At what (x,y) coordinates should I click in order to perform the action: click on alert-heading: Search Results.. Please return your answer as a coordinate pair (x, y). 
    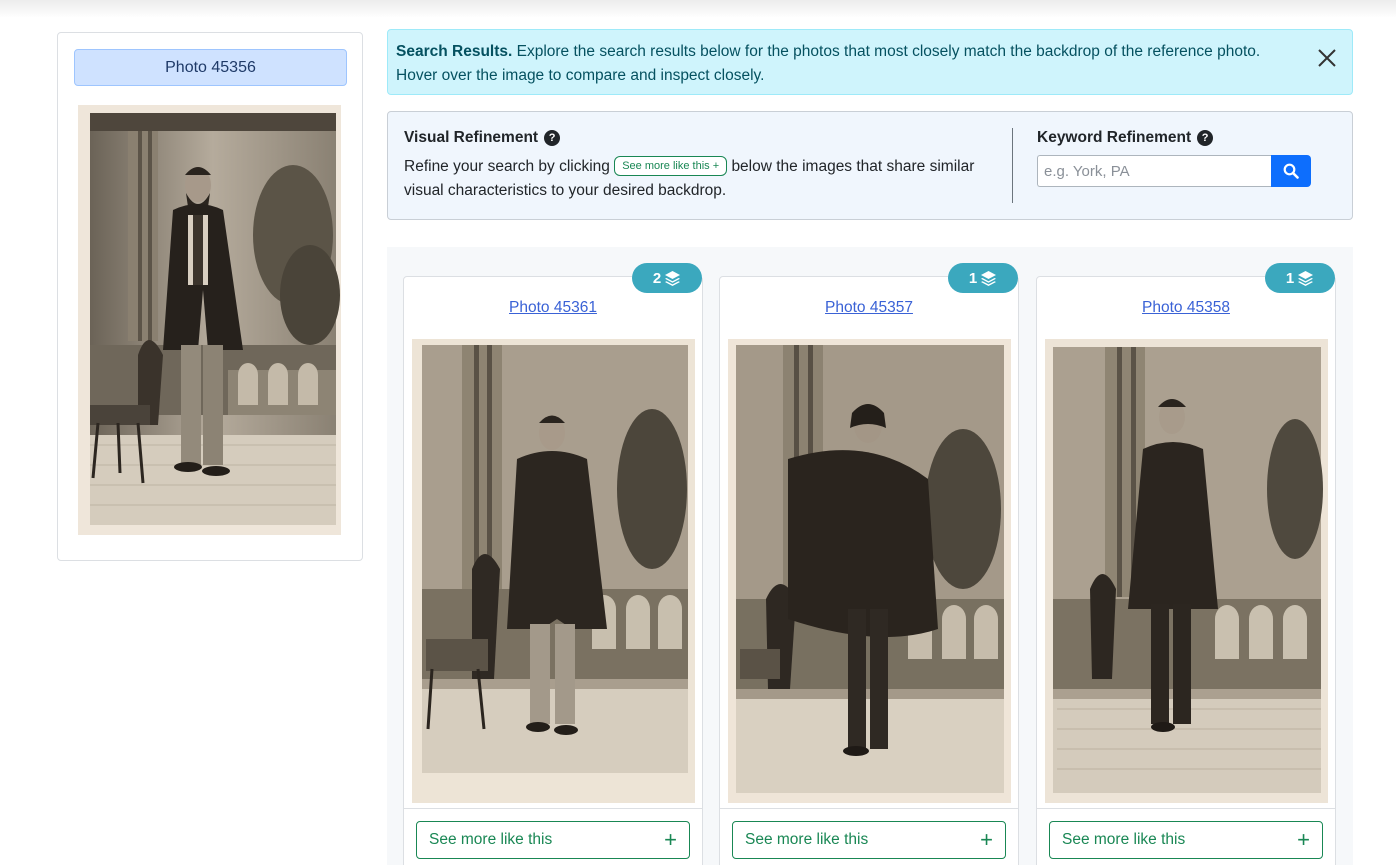
    Looking at the image, I should click on (454, 51).